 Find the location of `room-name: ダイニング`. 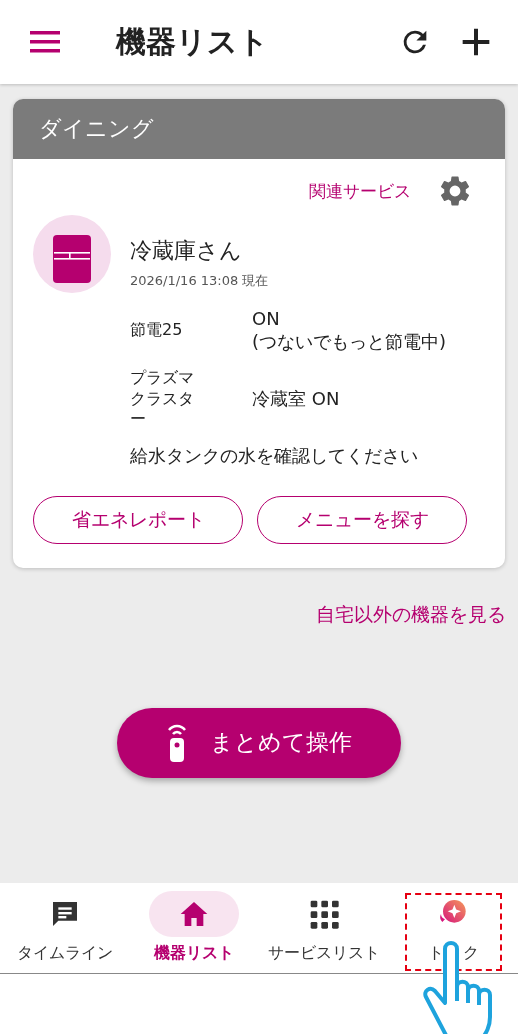

room-name: ダイニング is located at coordinates (96, 129).